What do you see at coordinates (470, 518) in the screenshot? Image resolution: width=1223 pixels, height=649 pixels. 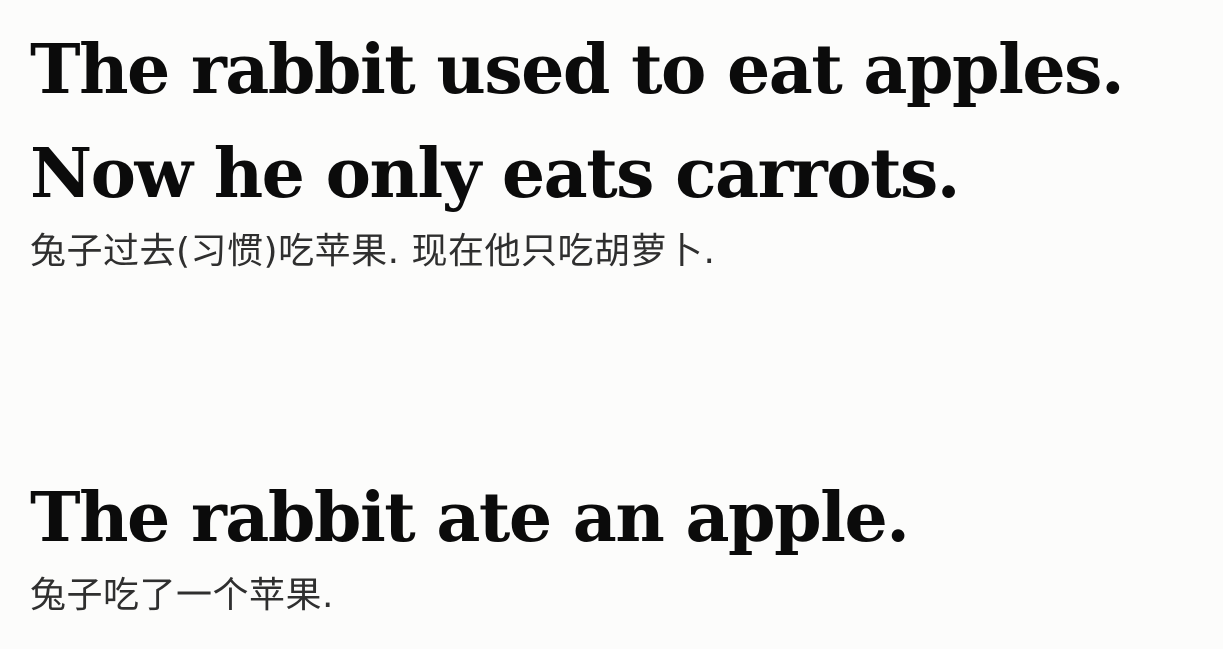 I see `english-sentence-past-simple: The rabbit ate an apple.` at bounding box center [470, 518].